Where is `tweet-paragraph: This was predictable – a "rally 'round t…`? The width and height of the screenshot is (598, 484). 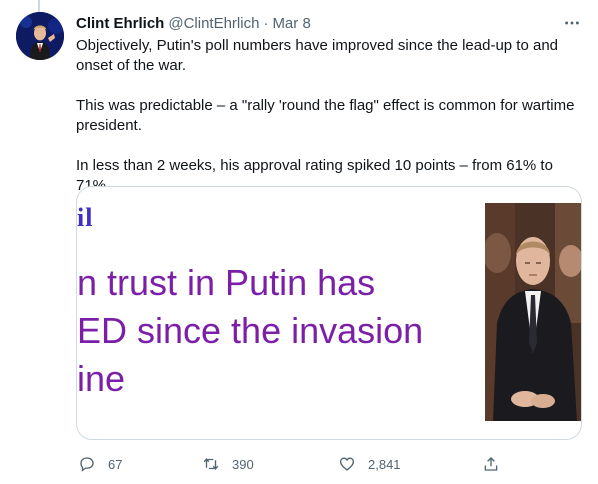 tweet-paragraph: This was predictable – a "rally 'round t… is located at coordinates (325, 115).